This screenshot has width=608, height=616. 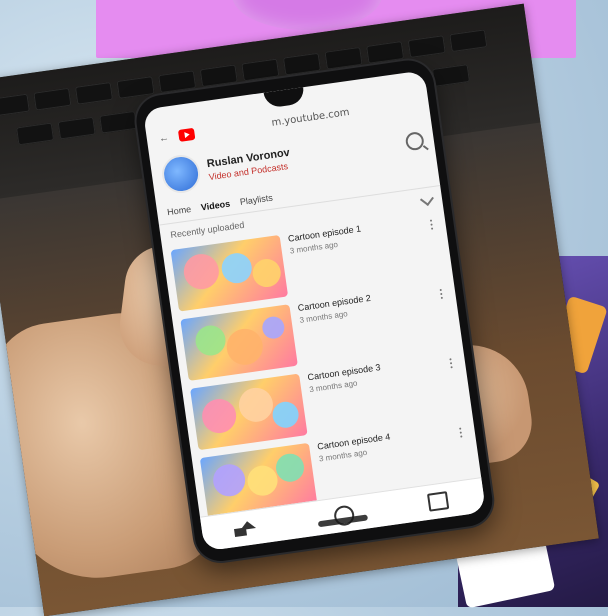 I want to click on search-icon, so click(x=414, y=141).